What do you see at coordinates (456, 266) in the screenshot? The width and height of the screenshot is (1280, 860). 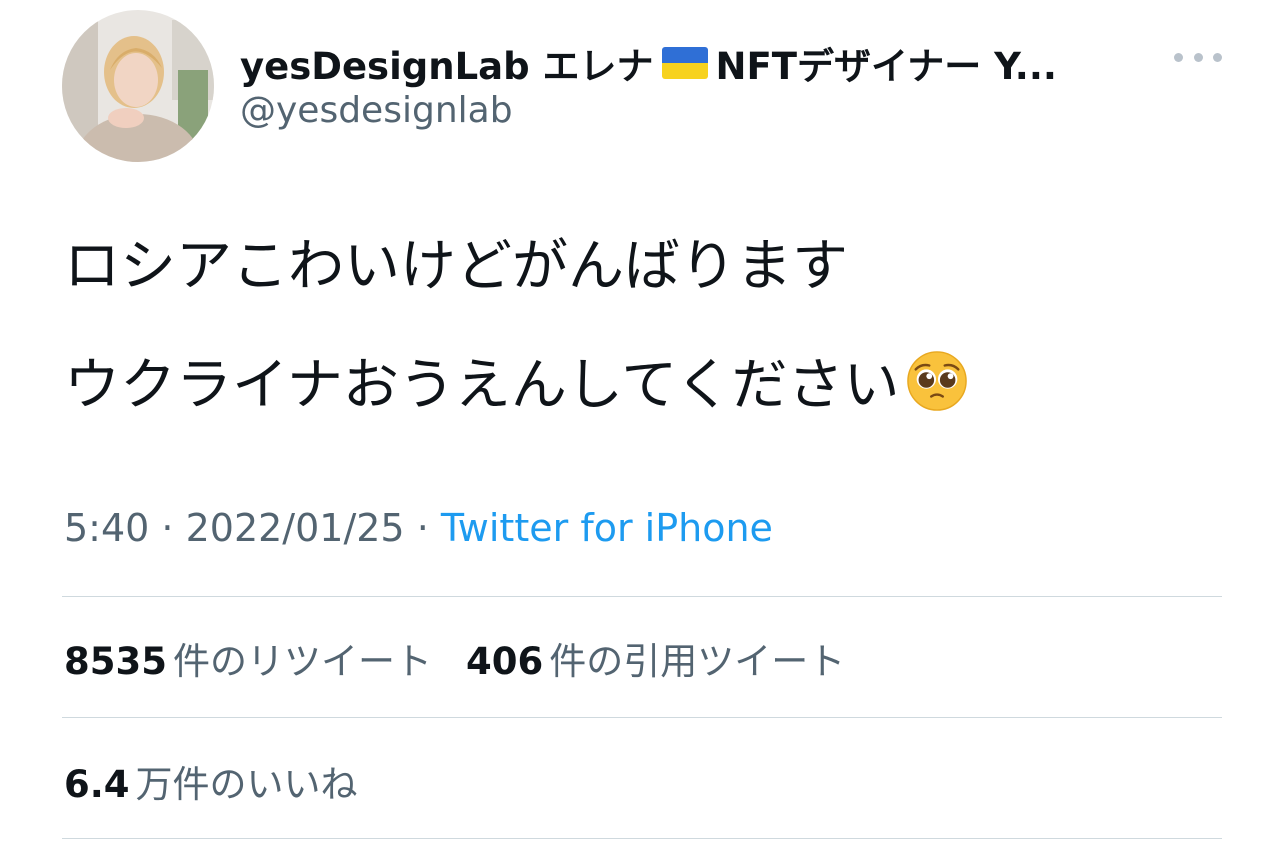 I see `tweet-text-line-1: ロシアこわいけどがんばります` at bounding box center [456, 266].